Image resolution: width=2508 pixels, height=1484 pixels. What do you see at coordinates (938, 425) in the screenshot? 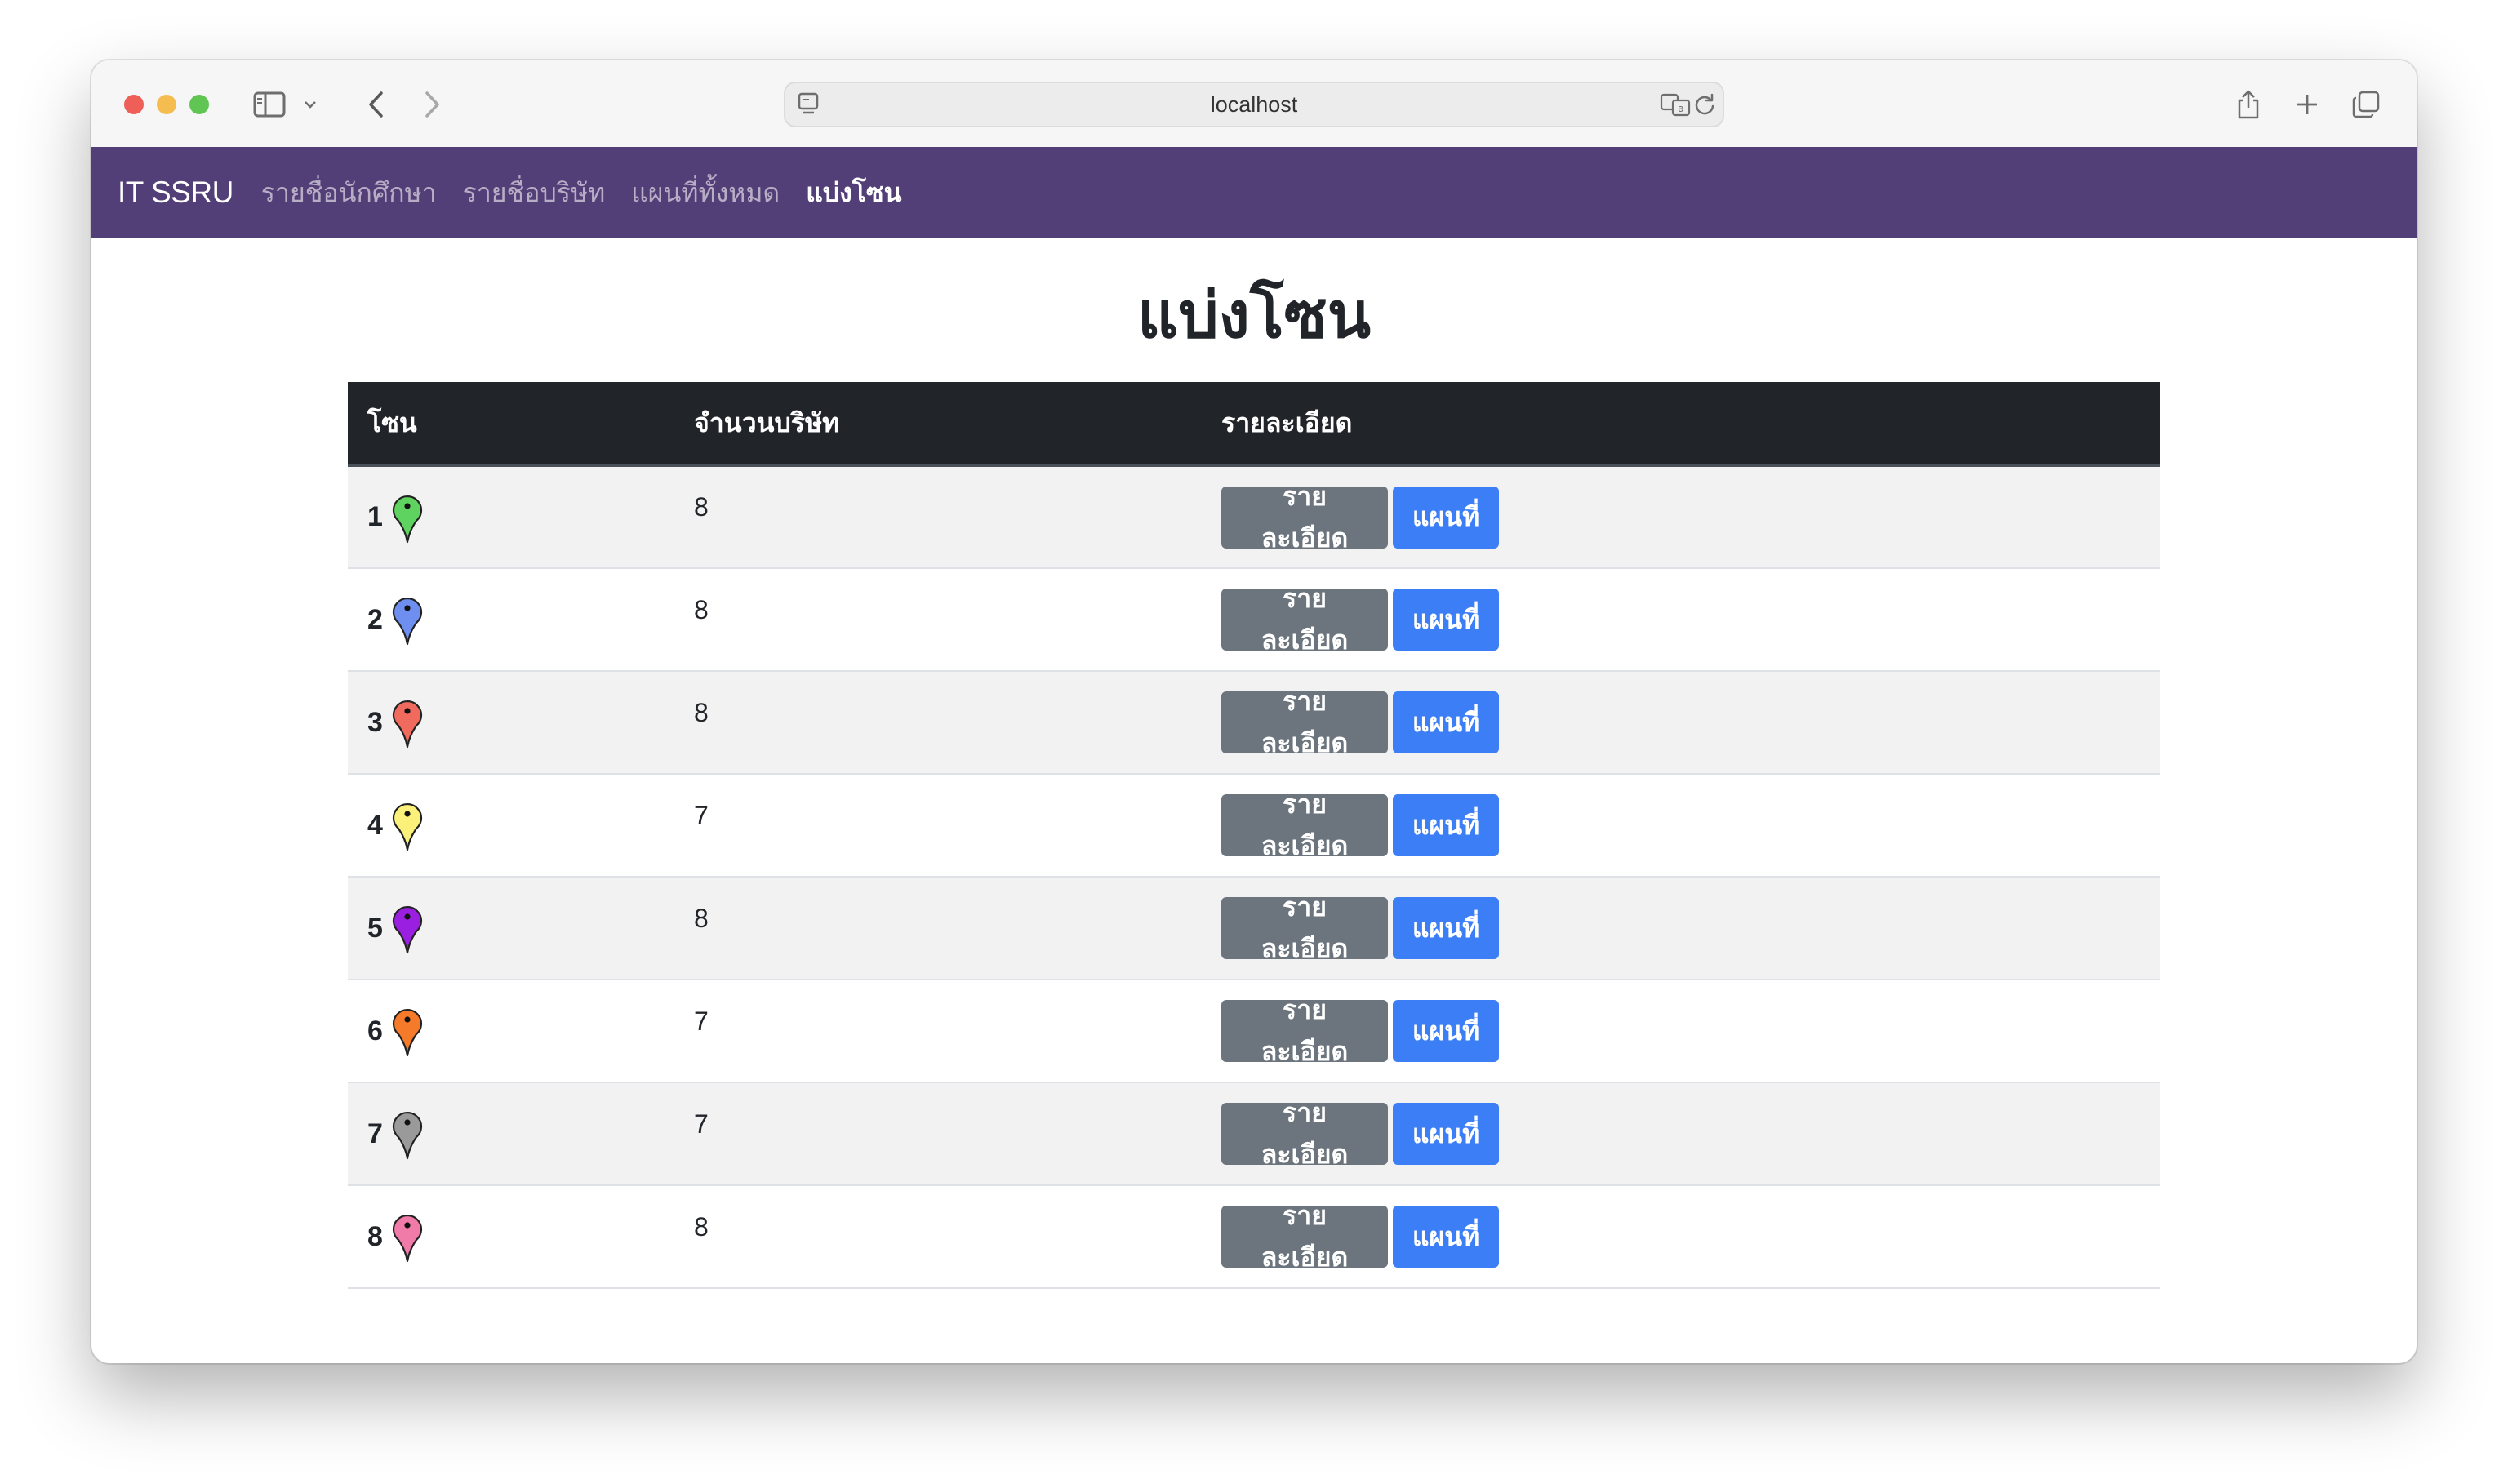
I see `header-company-count: จำนวนบริษัท` at bounding box center [938, 425].